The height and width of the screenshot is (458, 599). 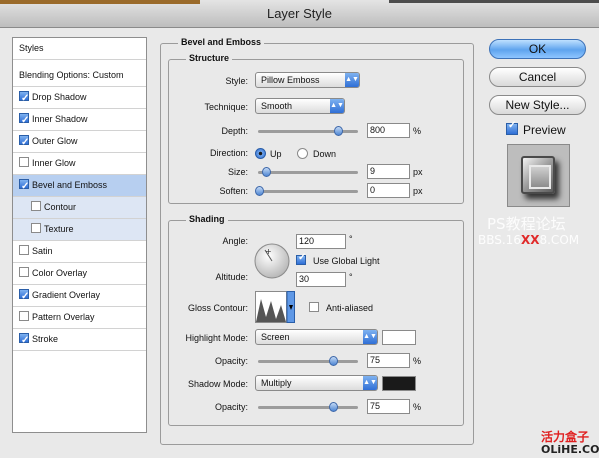 What do you see at coordinates (228, 153) in the screenshot?
I see `direction-label: Direction:` at bounding box center [228, 153].